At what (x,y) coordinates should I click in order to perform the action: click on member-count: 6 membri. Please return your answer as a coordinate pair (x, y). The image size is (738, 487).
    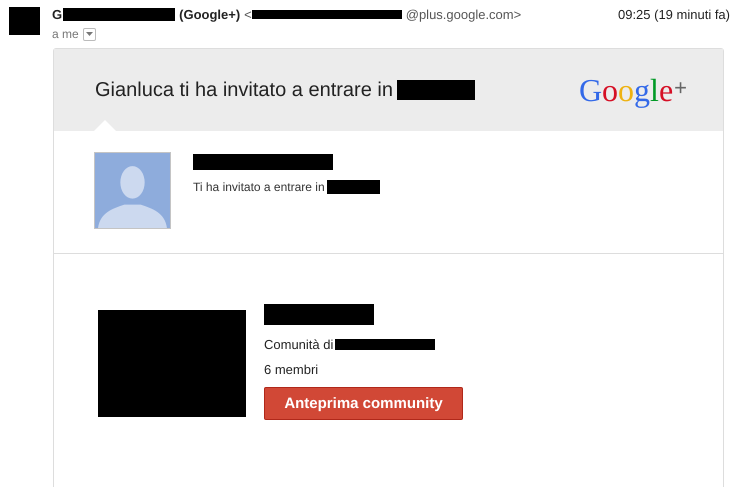
    Looking at the image, I should click on (291, 369).